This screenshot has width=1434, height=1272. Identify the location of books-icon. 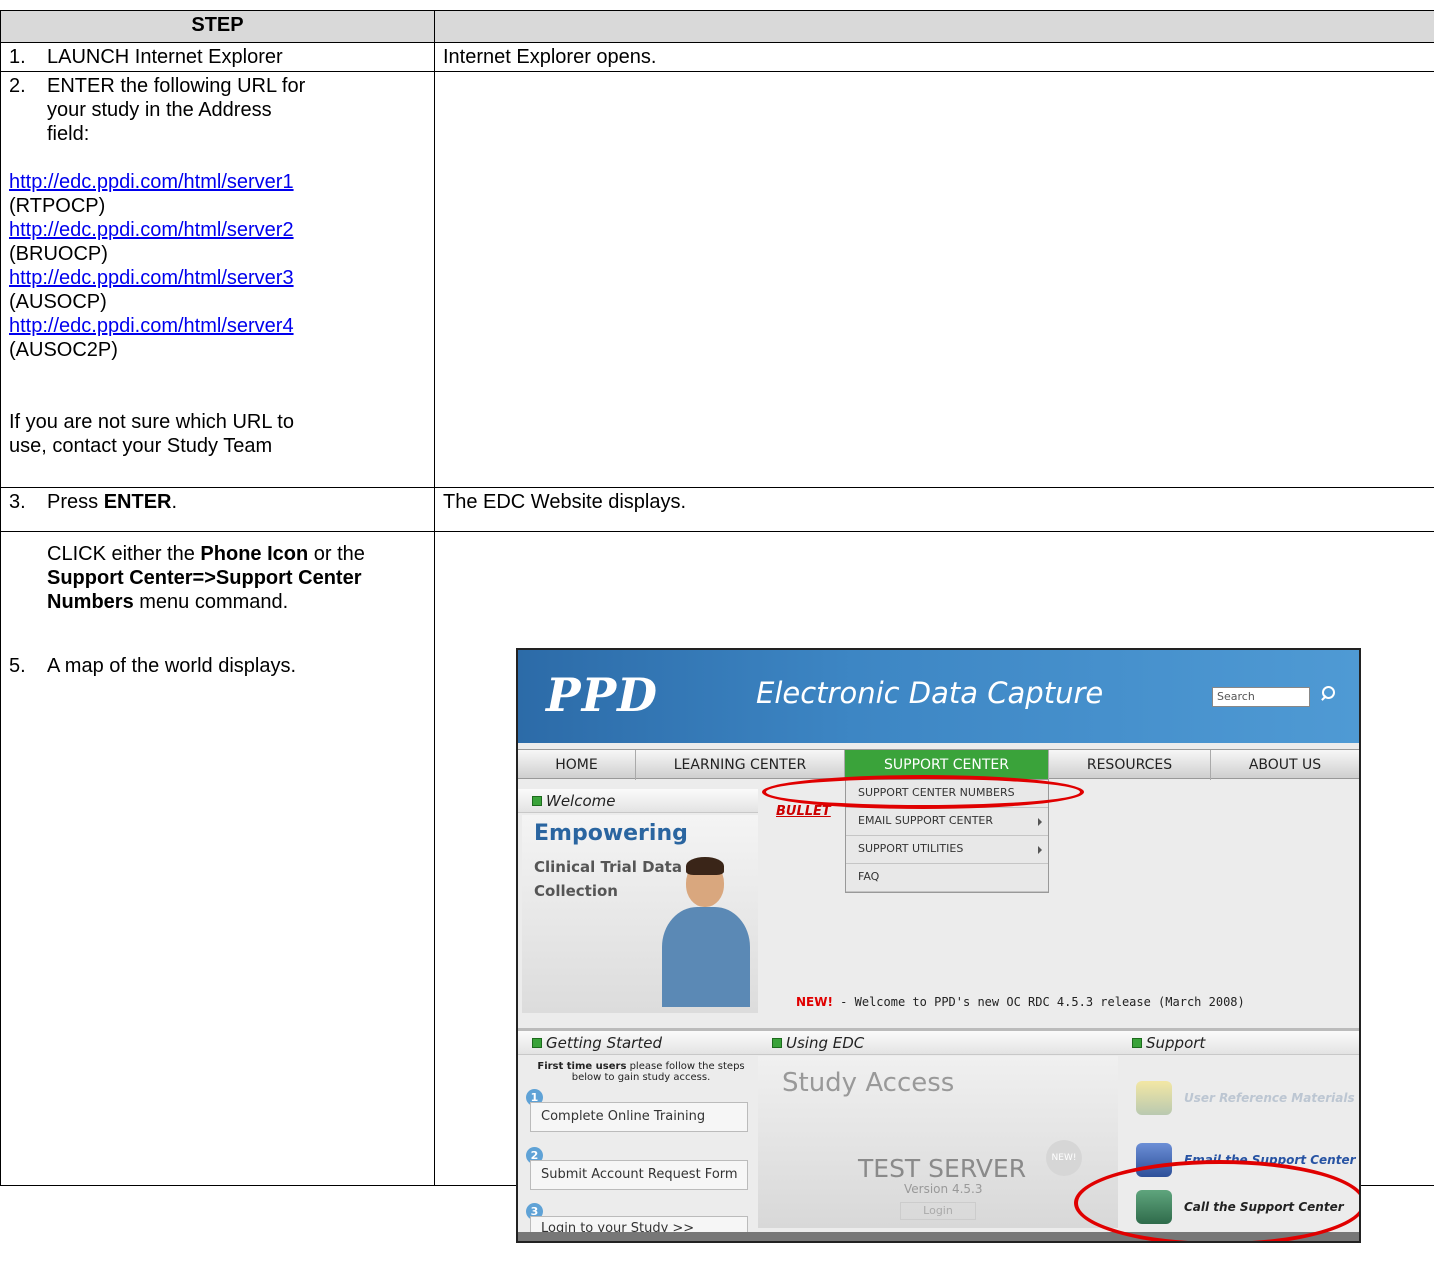
(1154, 1098).